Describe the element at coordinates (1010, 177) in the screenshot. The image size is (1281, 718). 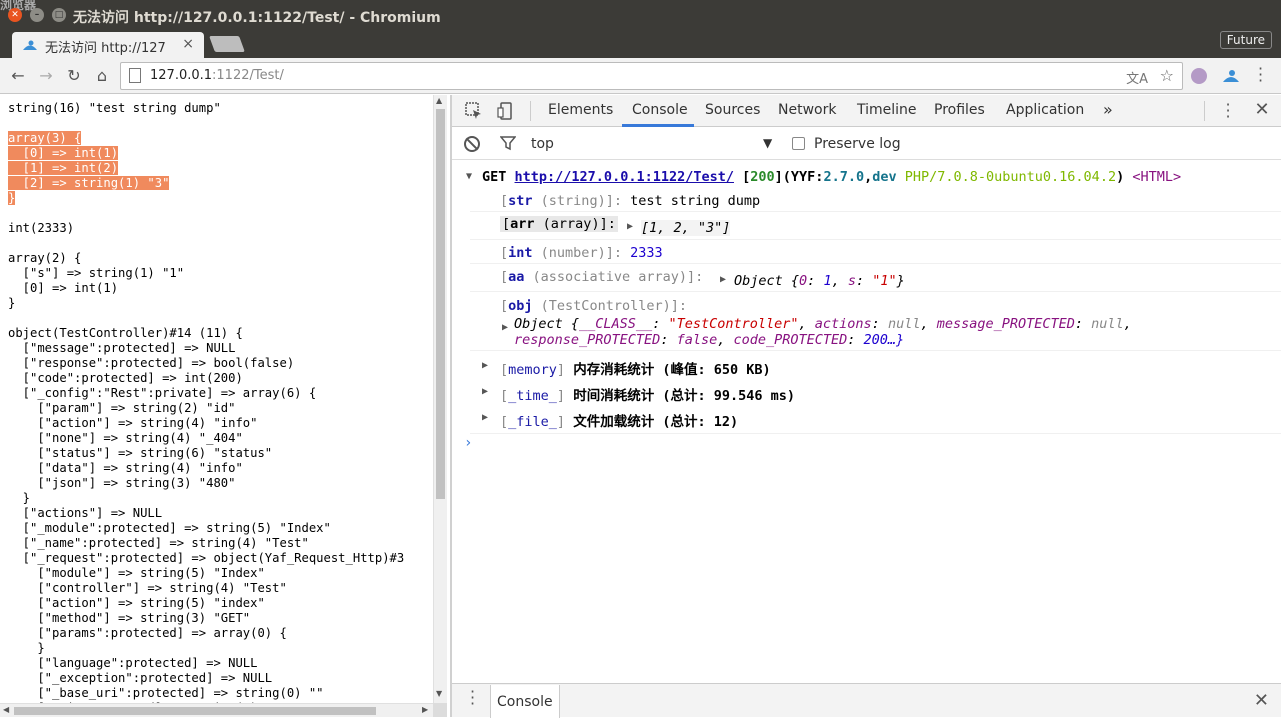
I see `php-version: PHP/7.0.8-0ubuntu0.16.04.2` at that location.